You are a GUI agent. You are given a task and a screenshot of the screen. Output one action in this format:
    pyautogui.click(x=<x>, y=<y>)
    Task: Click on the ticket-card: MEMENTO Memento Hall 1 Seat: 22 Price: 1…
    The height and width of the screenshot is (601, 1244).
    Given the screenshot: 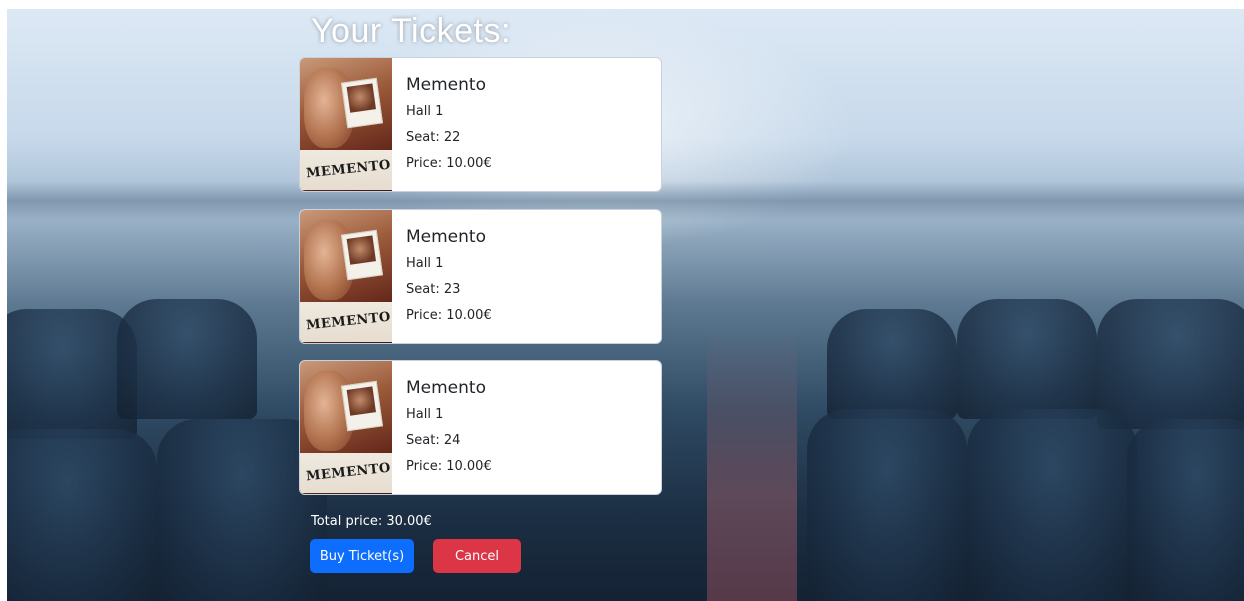 What is the action you would take?
    pyautogui.click(x=480, y=124)
    